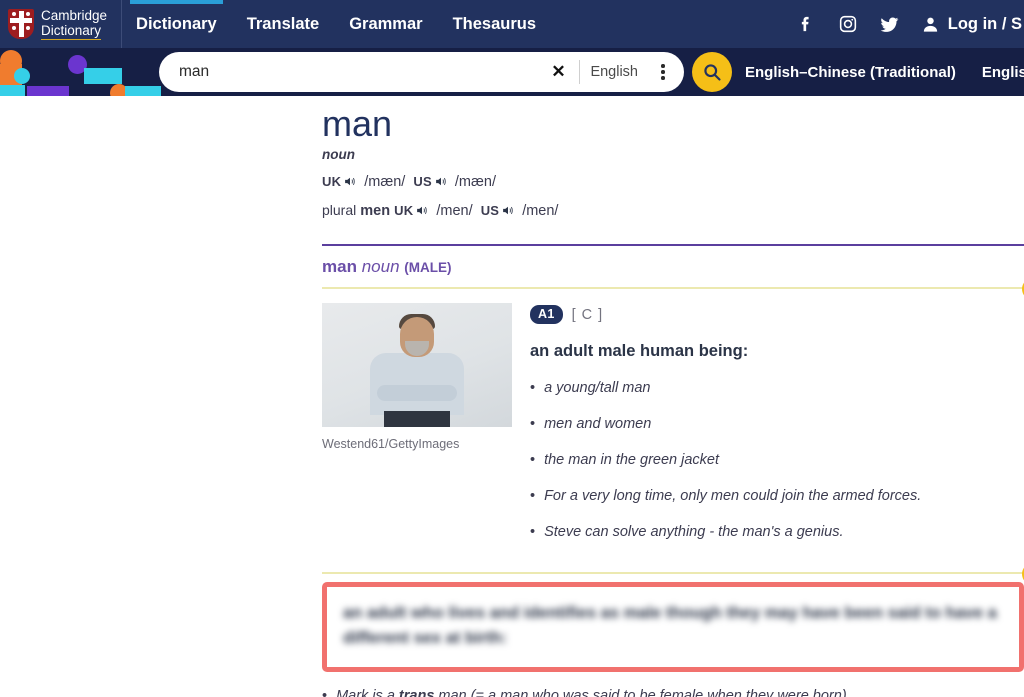 This screenshot has height=697, width=1024. I want to click on nav-item-translate: Translate, so click(283, 24).